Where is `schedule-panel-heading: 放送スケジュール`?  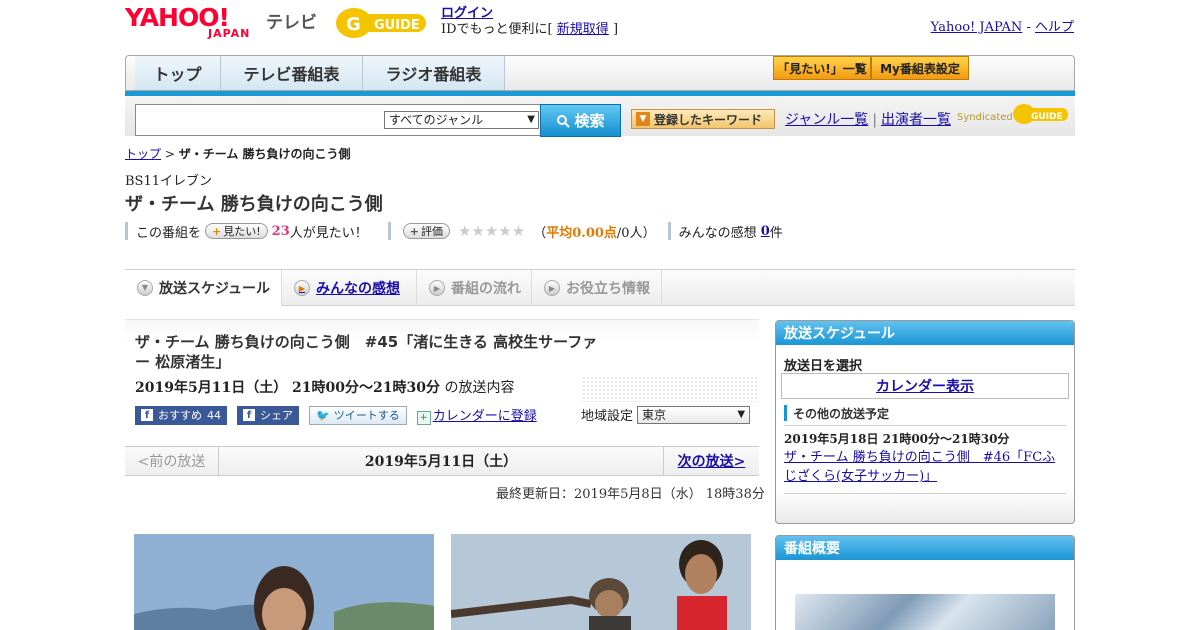 schedule-panel-heading: 放送スケジュール is located at coordinates (925, 333).